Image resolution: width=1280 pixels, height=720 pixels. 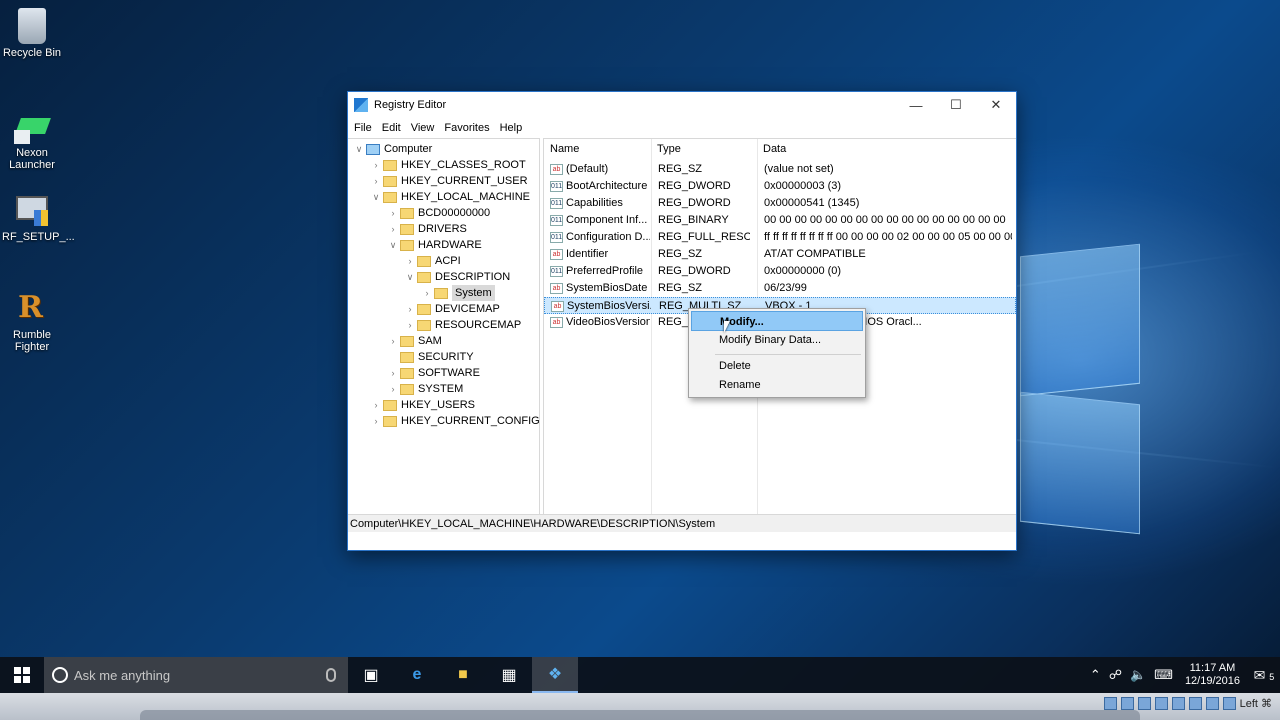 What do you see at coordinates (449, 197) in the screenshot?
I see `tree-node: ∨ HKEY_LOCAL_MACHINE` at bounding box center [449, 197].